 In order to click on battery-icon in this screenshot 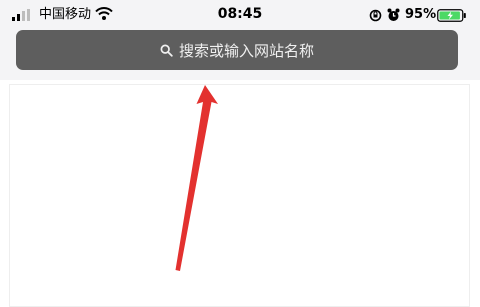, I will do `click(451, 15)`.